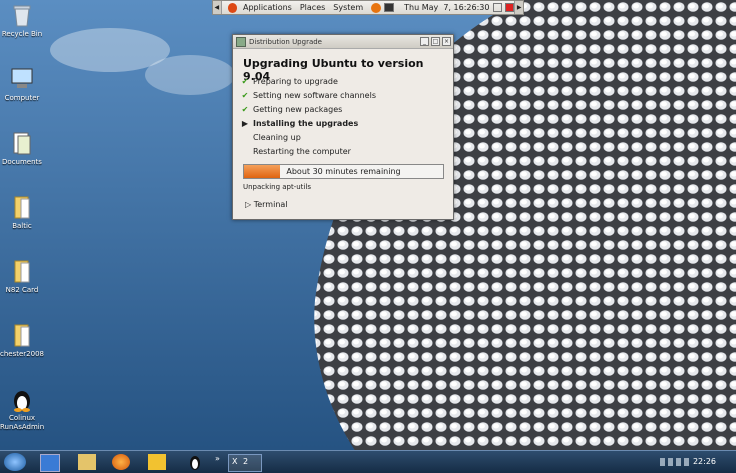 Image resolution: width=736 pixels, height=473 pixels. What do you see at coordinates (348, 7) in the screenshot?
I see `menu-system: System` at bounding box center [348, 7].